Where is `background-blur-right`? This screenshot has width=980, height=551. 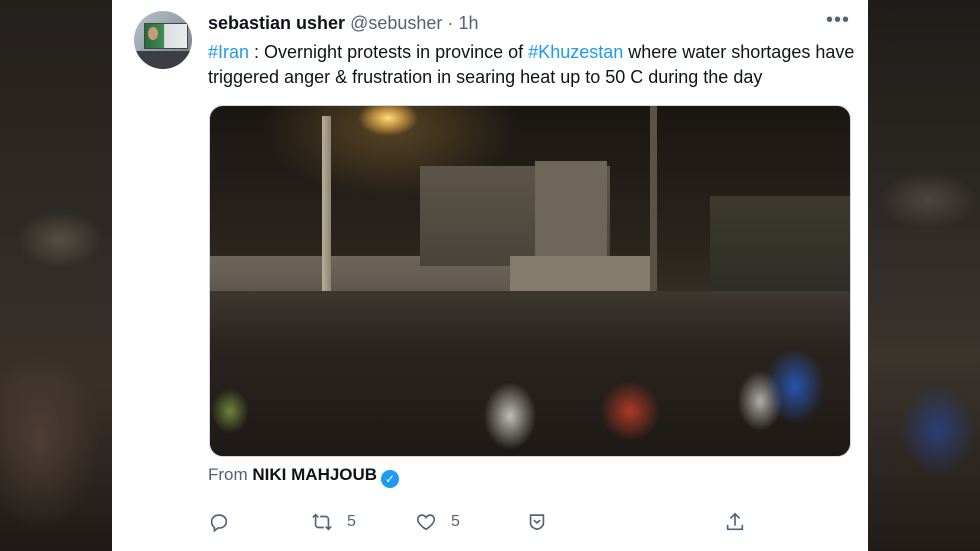 background-blur-right is located at coordinates (924, 275).